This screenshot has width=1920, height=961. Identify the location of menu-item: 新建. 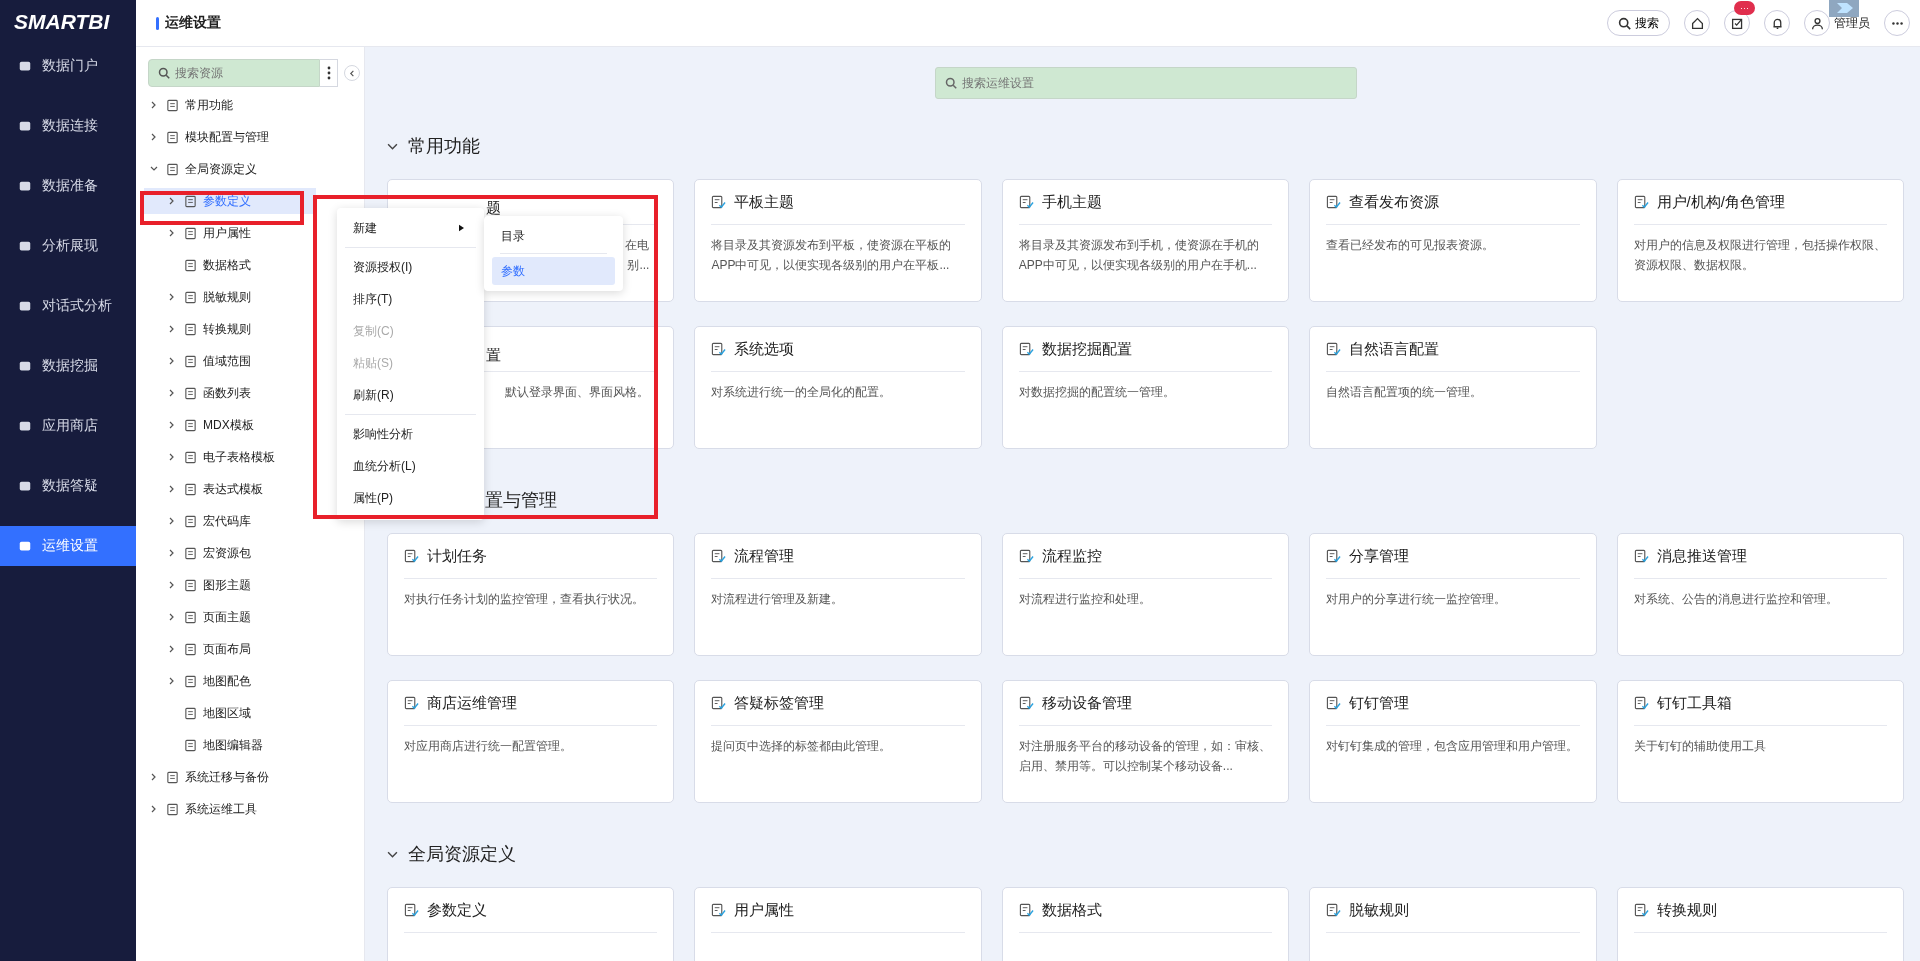
(410, 228).